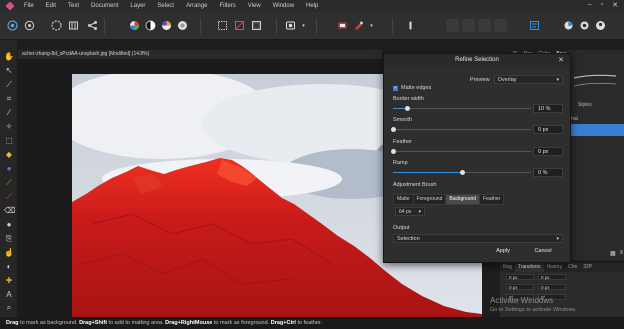  I want to click on user-icon, so click(600, 25).